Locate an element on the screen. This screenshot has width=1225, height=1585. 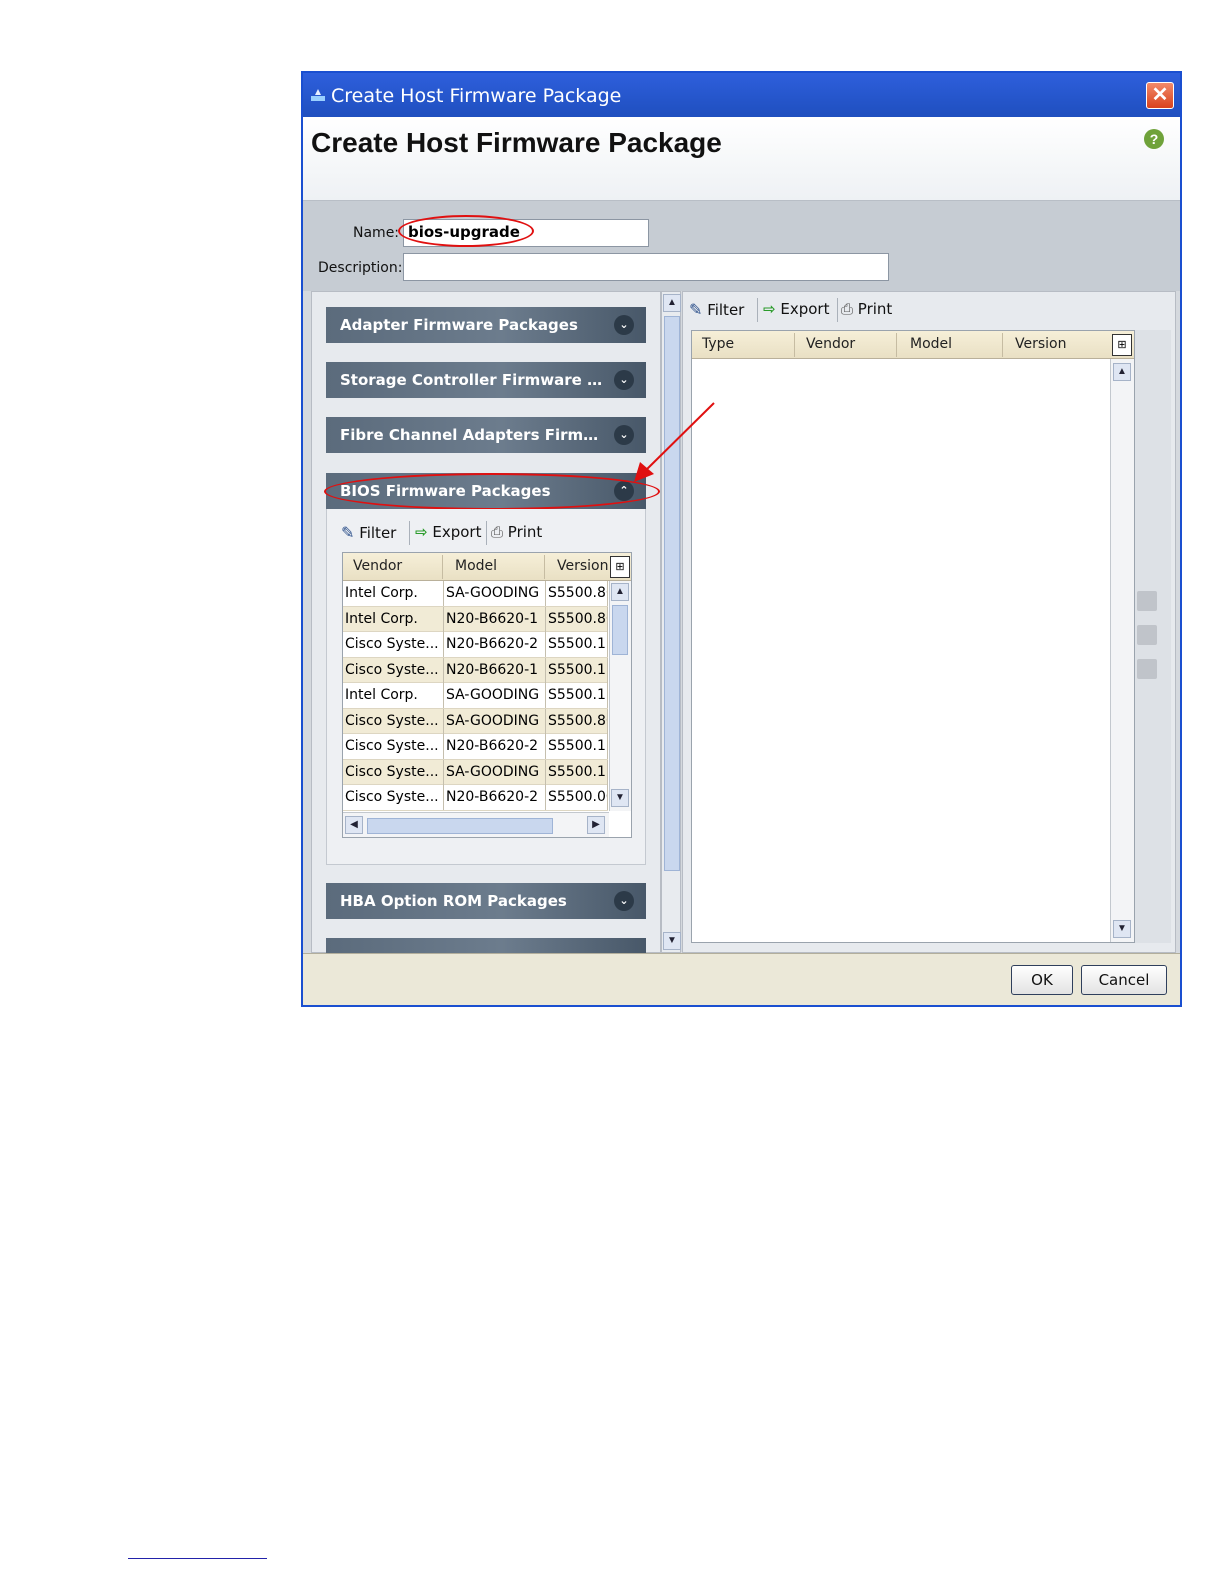
annotation-arrow is located at coordinates (674, 442).